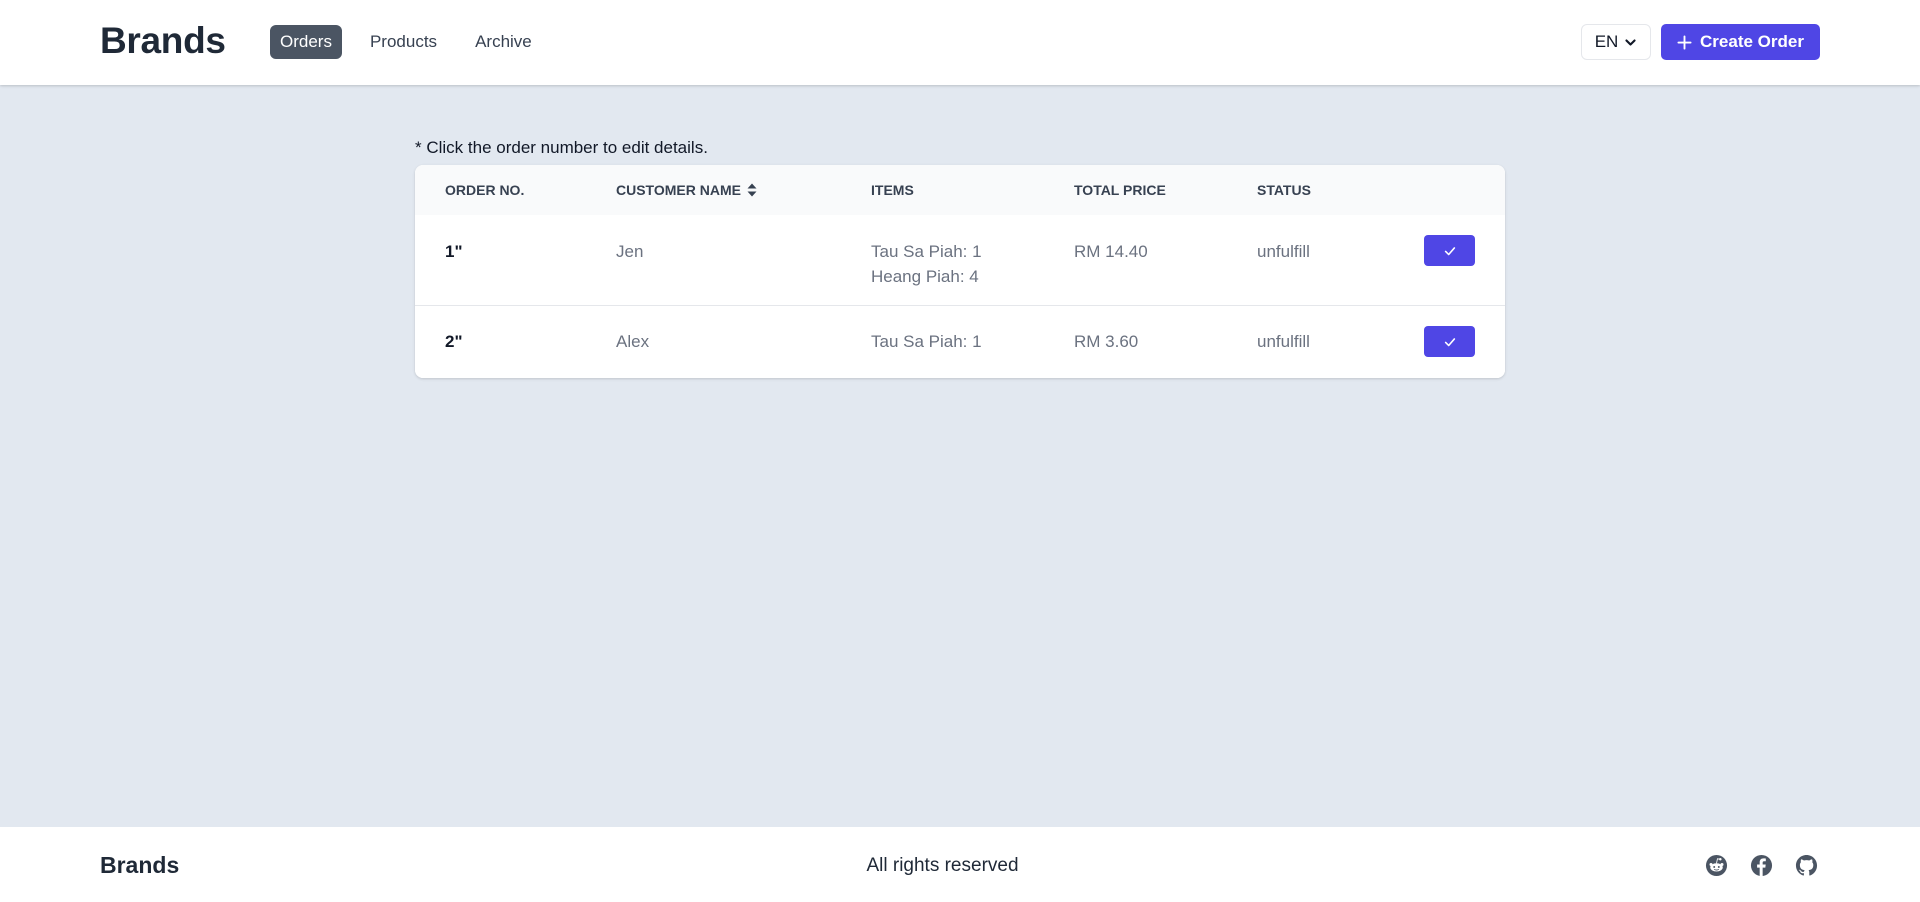  I want to click on customer-name: Alex, so click(633, 341).